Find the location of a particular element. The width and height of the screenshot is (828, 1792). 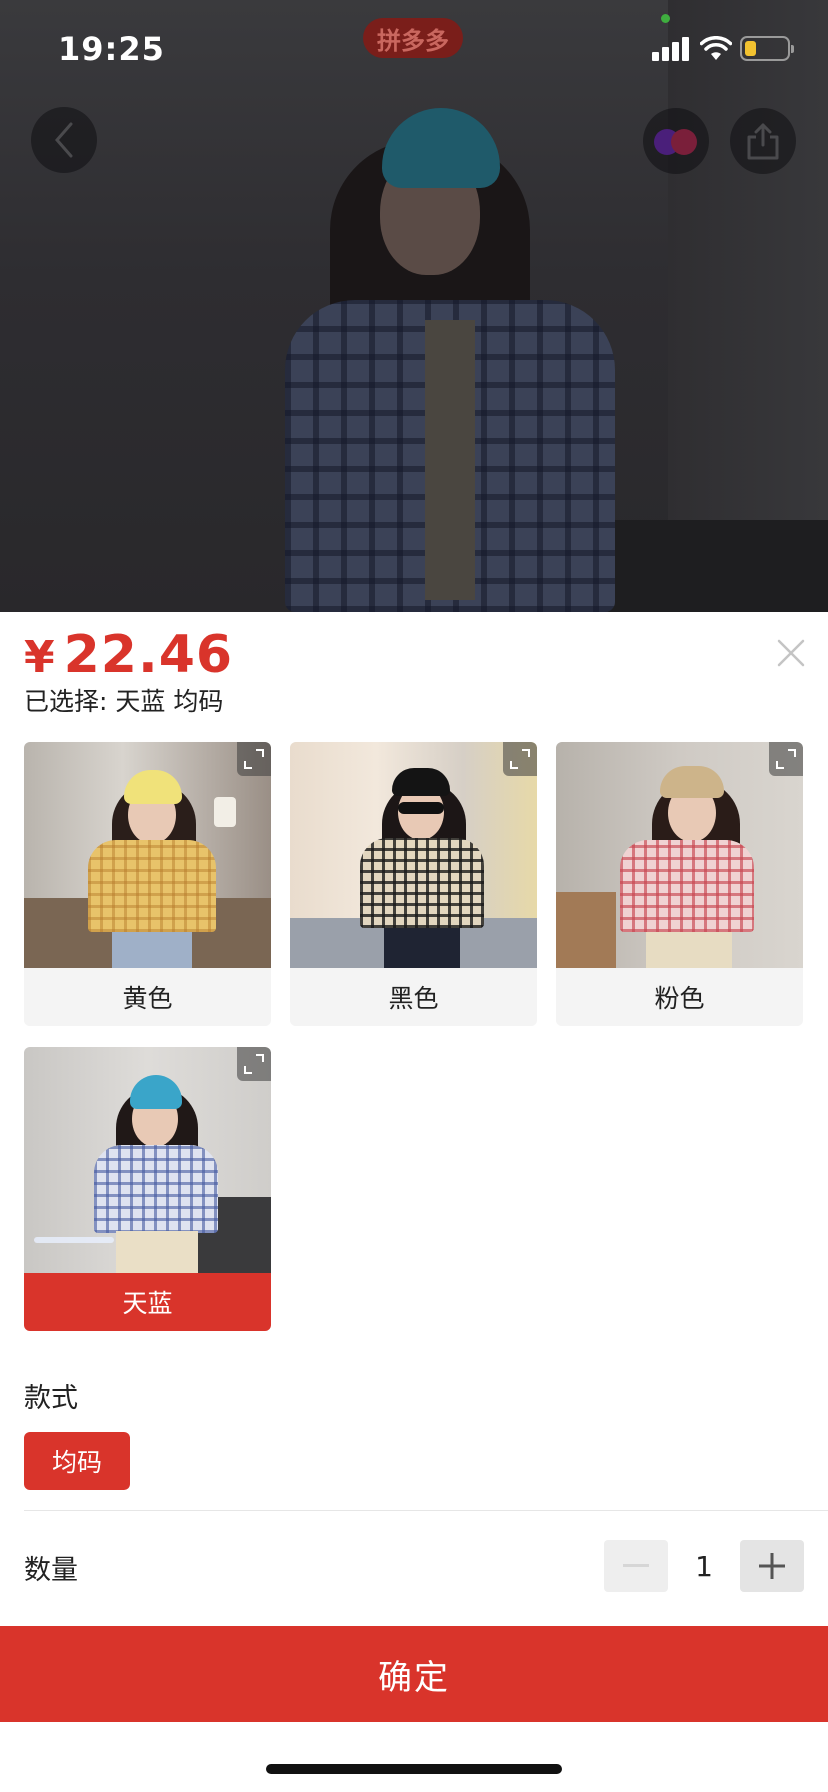

variant-pink-photo is located at coordinates (679, 855).